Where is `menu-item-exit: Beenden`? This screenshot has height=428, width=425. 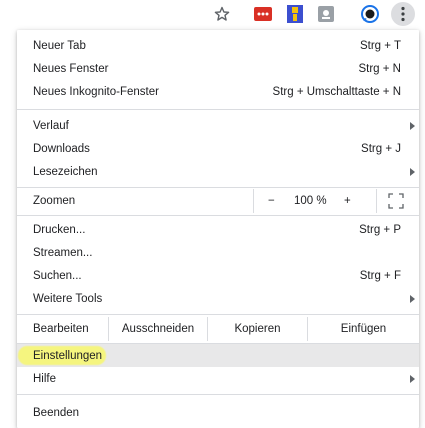 menu-item-exit: Beenden is located at coordinates (218, 412).